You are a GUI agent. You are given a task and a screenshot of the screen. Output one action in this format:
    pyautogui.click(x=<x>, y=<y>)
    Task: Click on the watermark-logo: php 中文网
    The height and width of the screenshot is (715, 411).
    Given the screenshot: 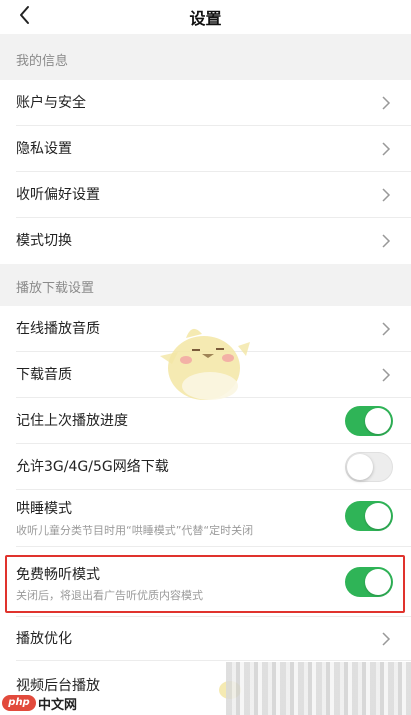 What is the action you would take?
    pyautogui.click(x=45, y=703)
    